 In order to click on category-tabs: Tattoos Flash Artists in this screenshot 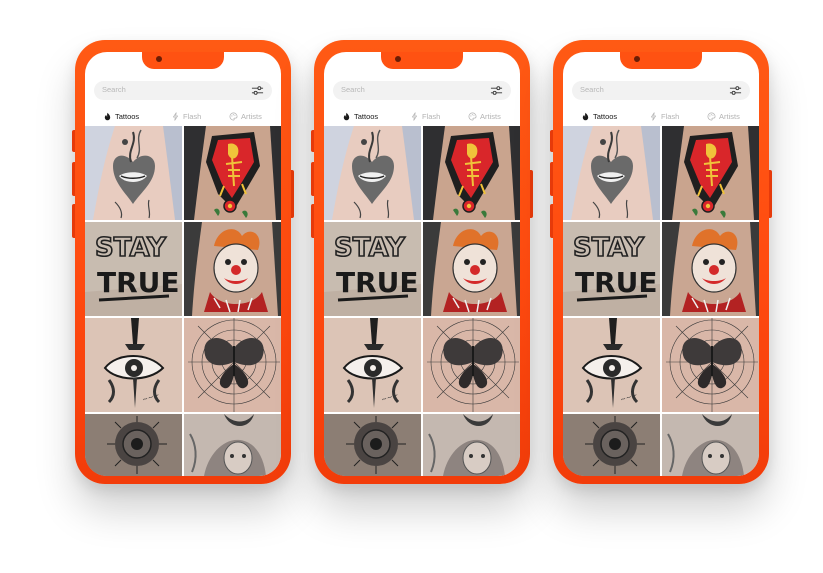, I will do `click(422, 116)`.